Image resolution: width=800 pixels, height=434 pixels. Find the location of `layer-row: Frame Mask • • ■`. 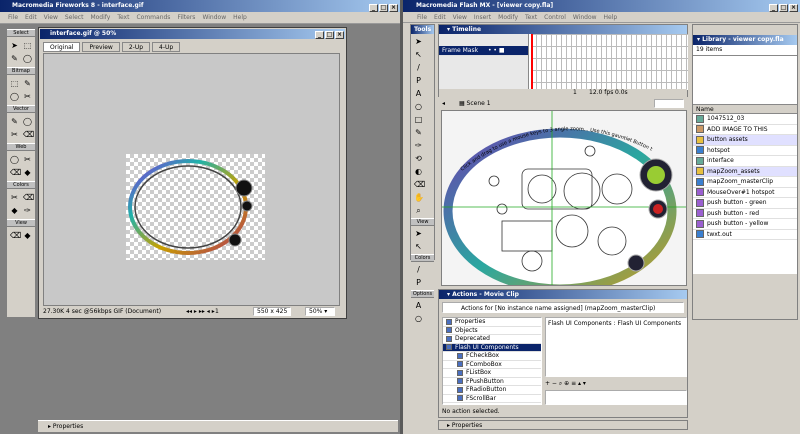

layer-row: Frame Mask • • ■ is located at coordinates (483, 51).